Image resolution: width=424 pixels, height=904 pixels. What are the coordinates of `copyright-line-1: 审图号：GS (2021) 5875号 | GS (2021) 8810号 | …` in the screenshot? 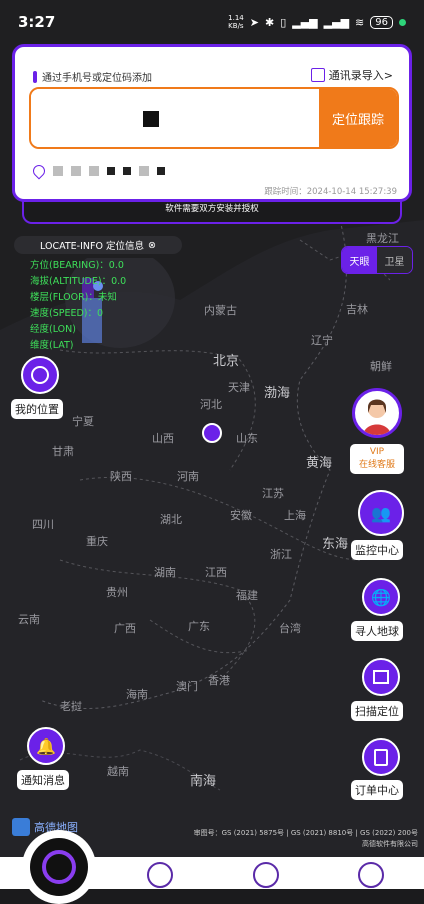 It's located at (305, 833).